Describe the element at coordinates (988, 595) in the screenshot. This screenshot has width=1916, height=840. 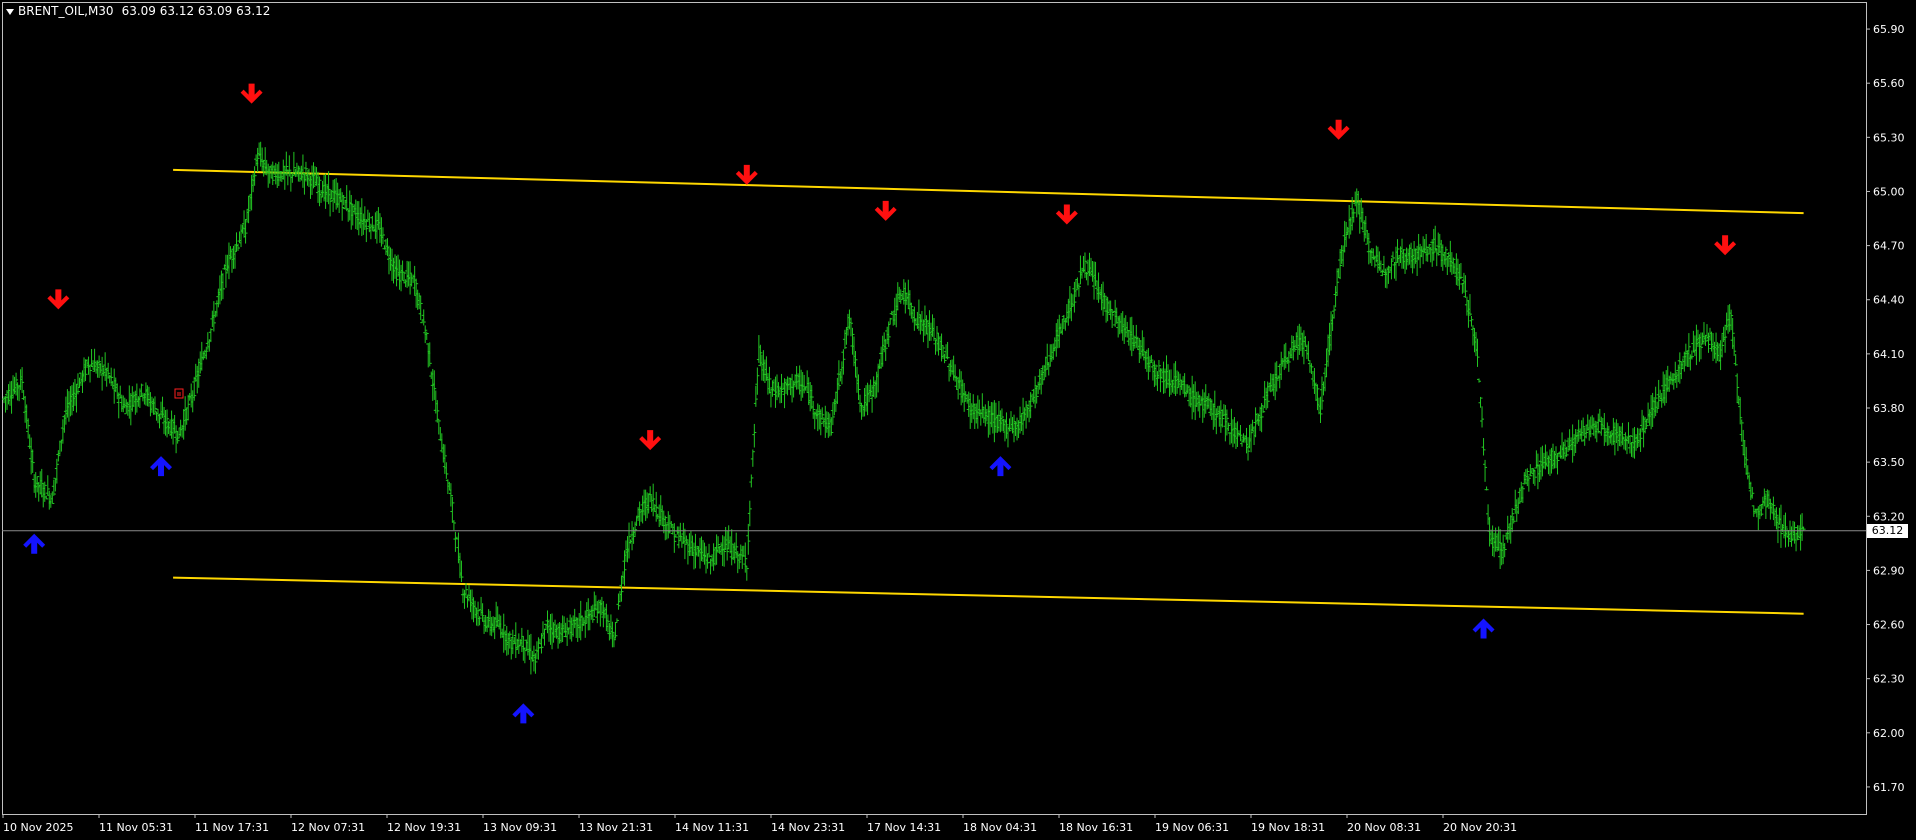
I see `channel-line-lower` at that location.